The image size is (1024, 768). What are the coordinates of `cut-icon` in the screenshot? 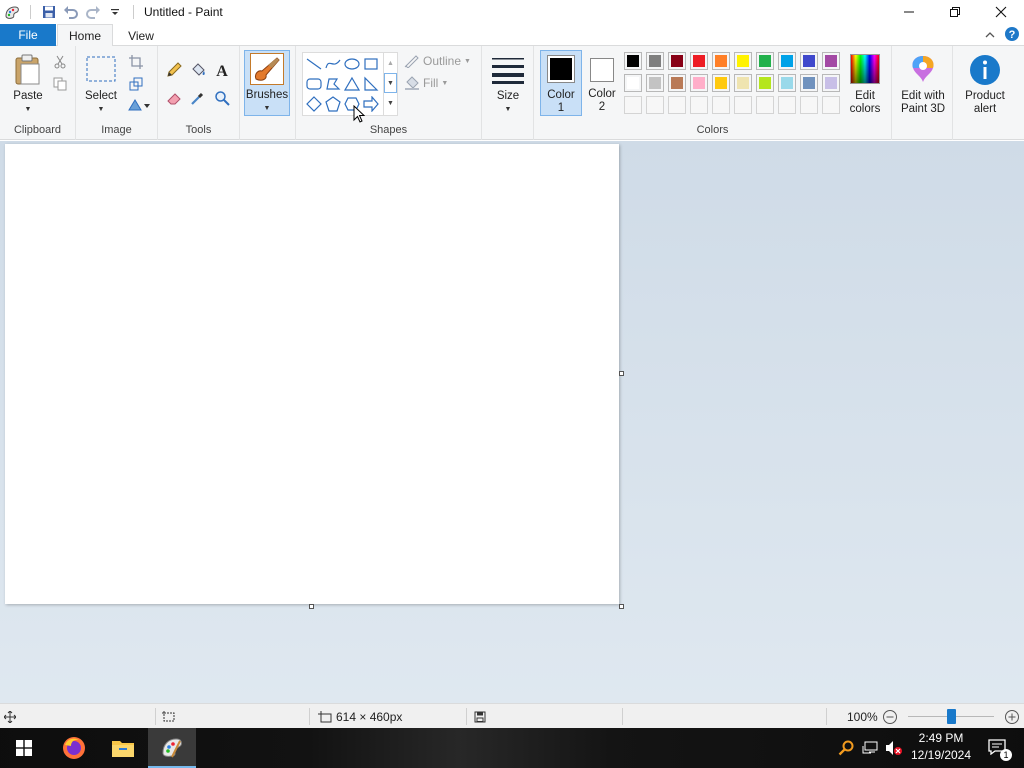 It's located at (60, 62).